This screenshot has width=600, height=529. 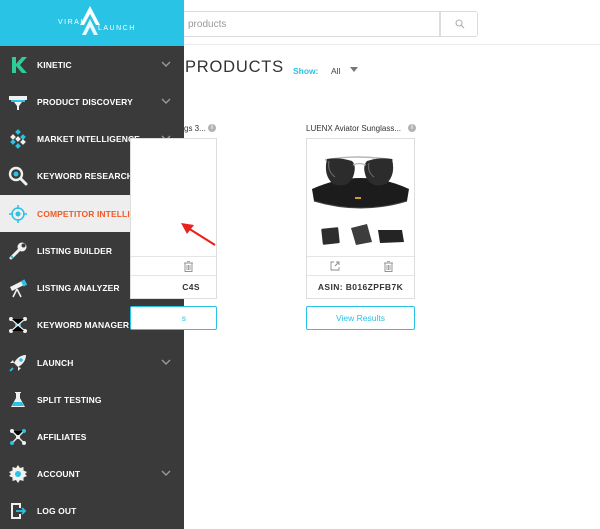 I want to click on caret-down-icon, so click(x=354, y=70).